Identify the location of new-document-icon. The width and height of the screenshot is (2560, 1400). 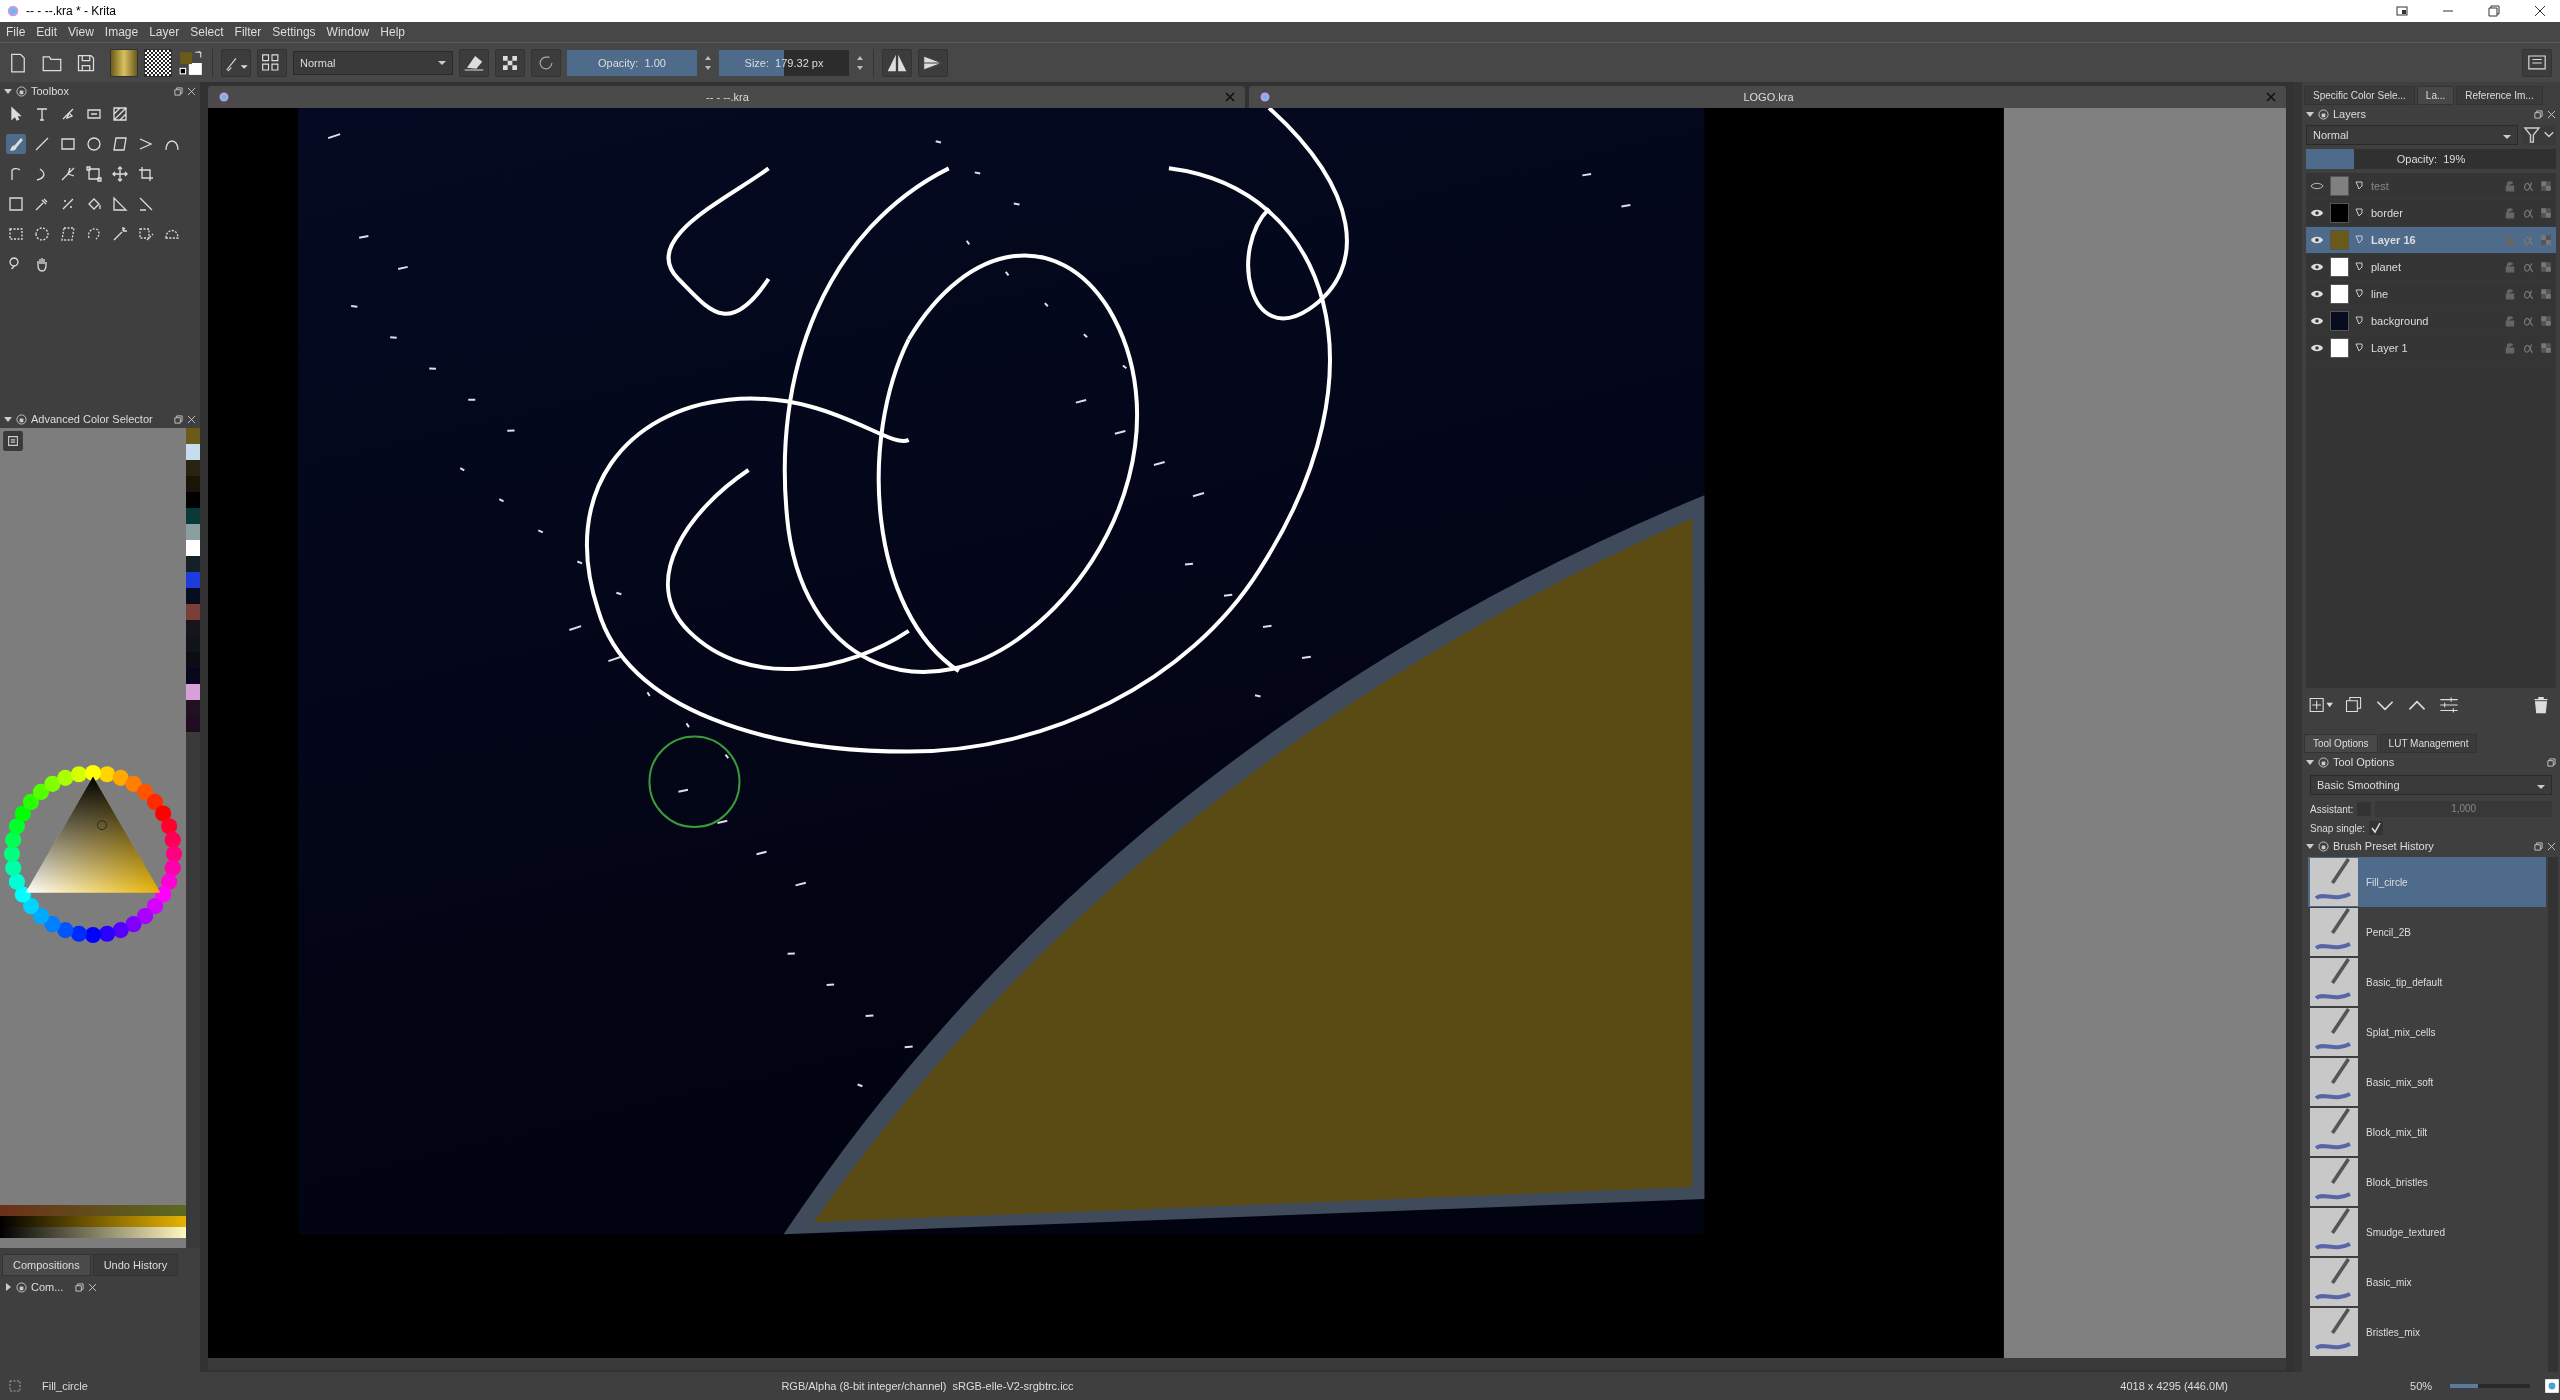
(18, 62).